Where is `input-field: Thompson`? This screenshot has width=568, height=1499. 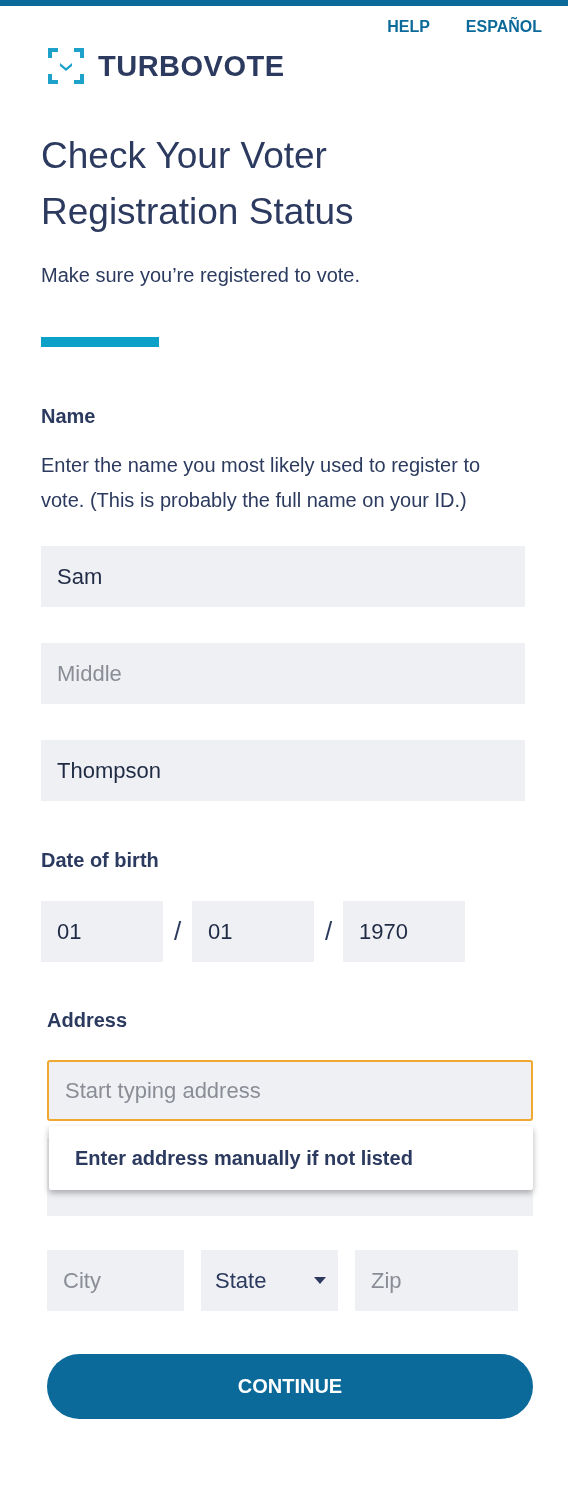 input-field: Thompson is located at coordinates (283, 770).